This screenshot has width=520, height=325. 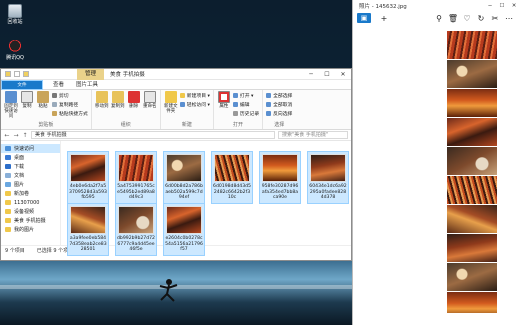 I want to click on move-to-button: 移动到, so click(x=102, y=106).